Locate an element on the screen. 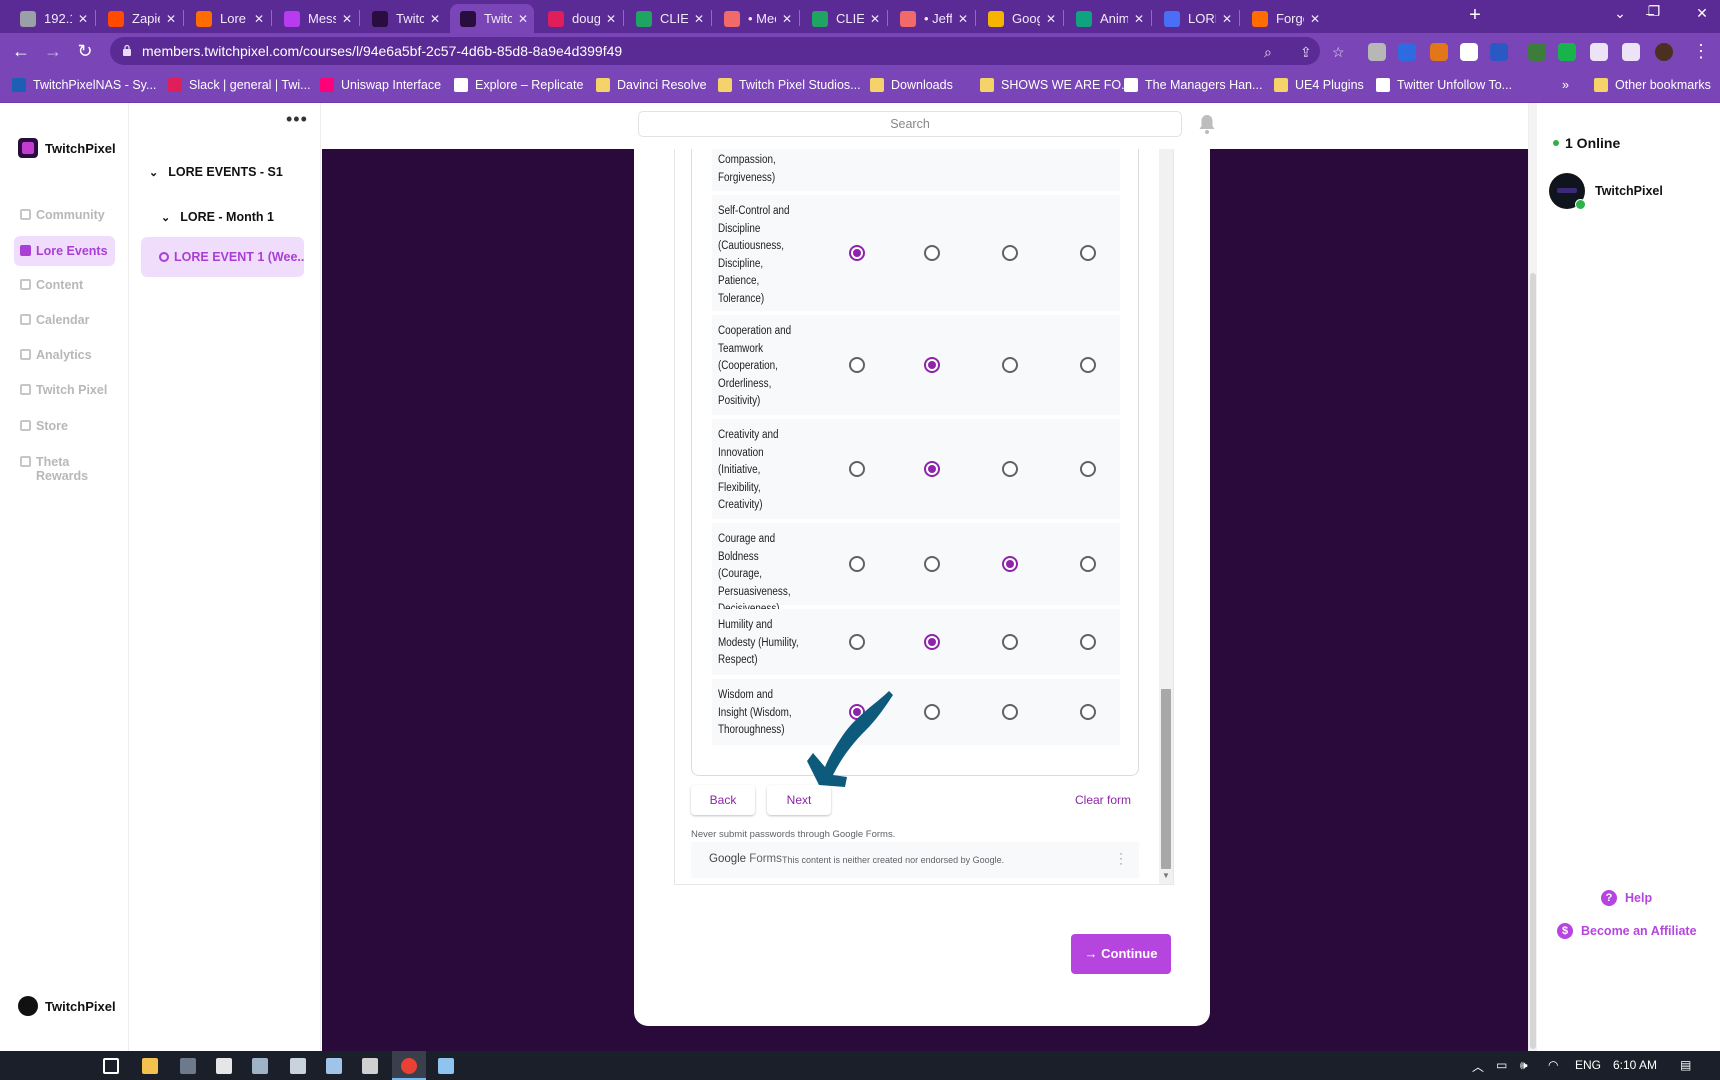 The height and width of the screenshot is (1080, 1720). share-icon: ⇪ is located at coordinates (1306, 52).